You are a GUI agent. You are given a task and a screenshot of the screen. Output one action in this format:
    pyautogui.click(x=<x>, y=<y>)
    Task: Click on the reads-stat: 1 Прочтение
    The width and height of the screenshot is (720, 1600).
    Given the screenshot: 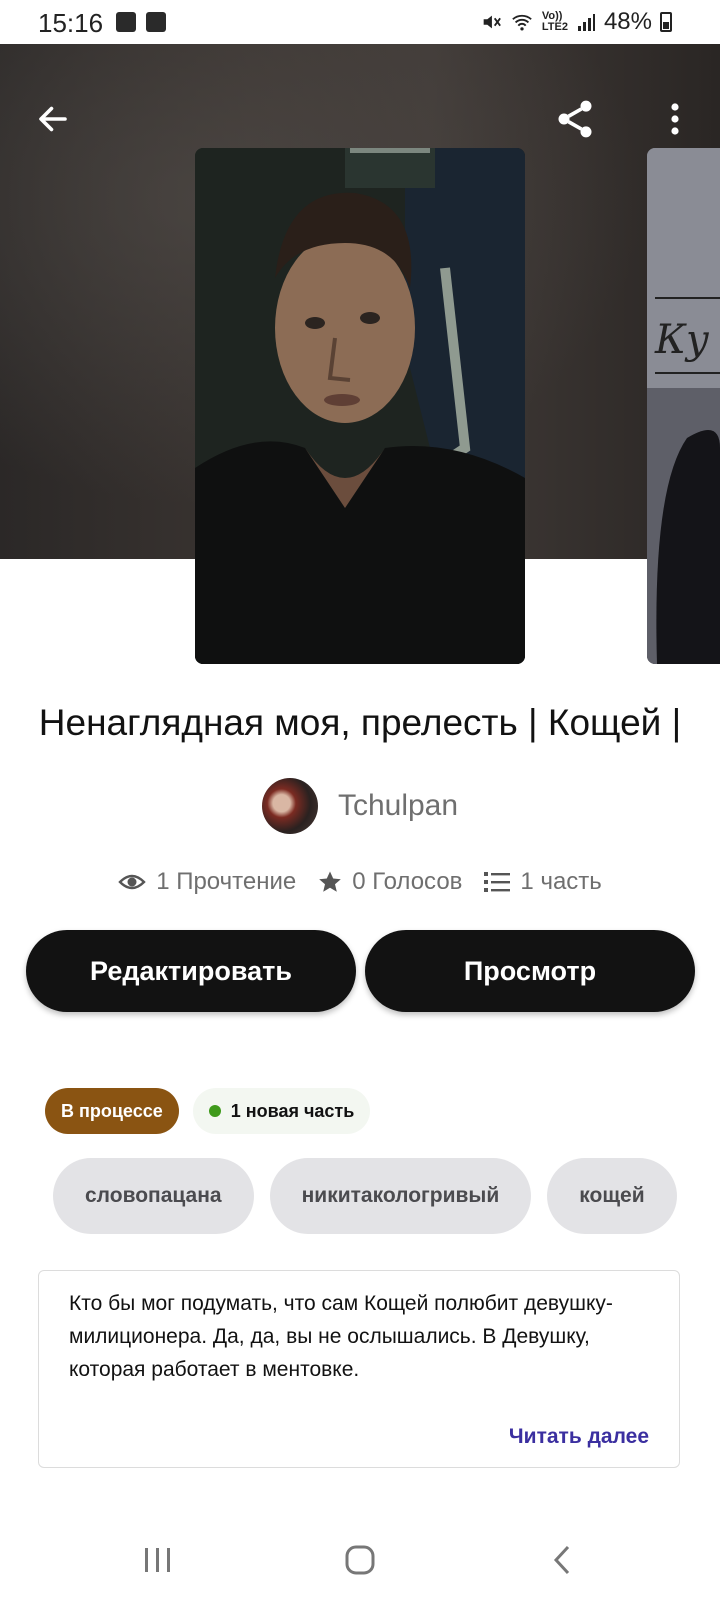 What is the action you would take?
    pyautogui.click(x=207, y=882)
    